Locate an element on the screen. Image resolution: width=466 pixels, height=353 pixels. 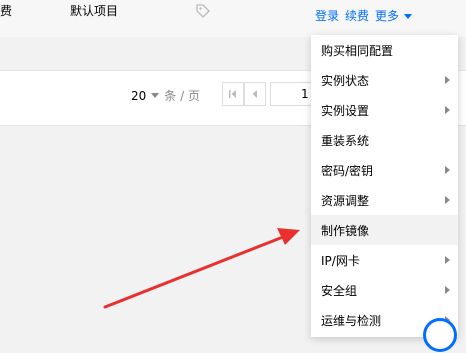
first-page-button is located at coordinates (233, 94).